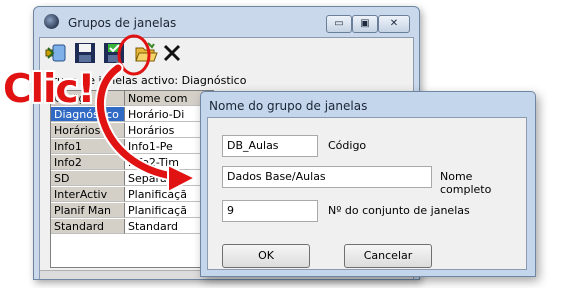  Describe the element at coordinates (49, 89) in the screenshot. I see `click-annotation-label: Clic!` at that location.